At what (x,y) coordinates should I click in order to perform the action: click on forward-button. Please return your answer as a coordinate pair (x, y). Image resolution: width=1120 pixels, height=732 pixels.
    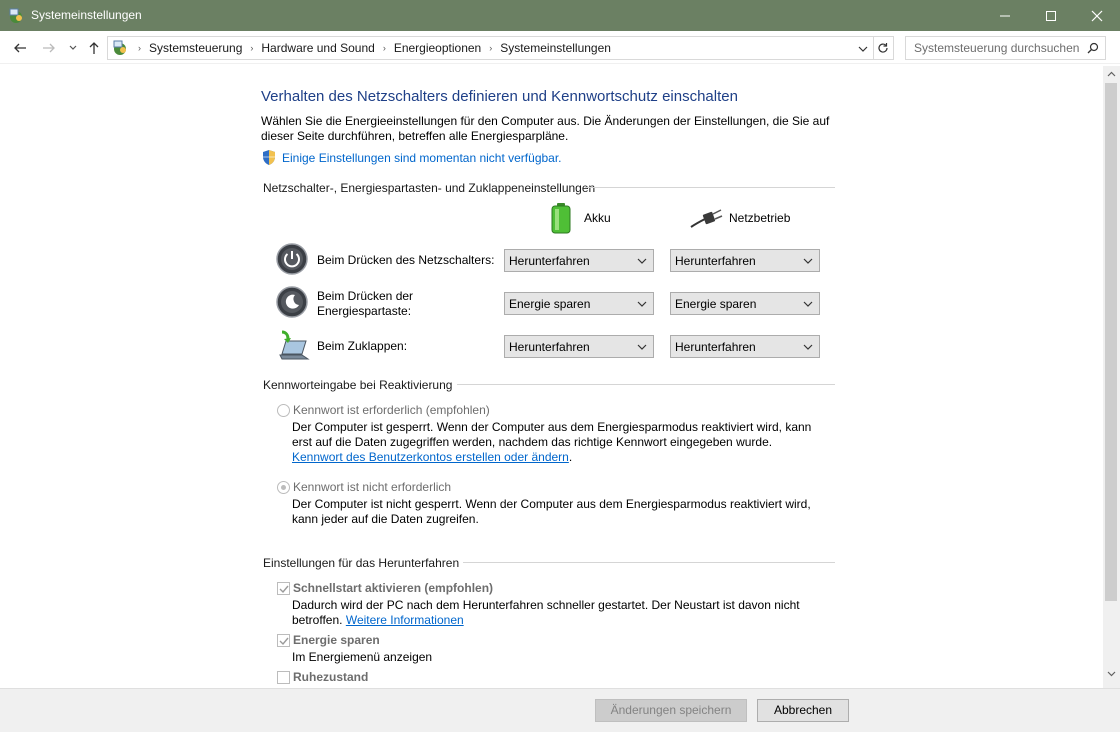
    Looking at the image, I should click on (49, 48).